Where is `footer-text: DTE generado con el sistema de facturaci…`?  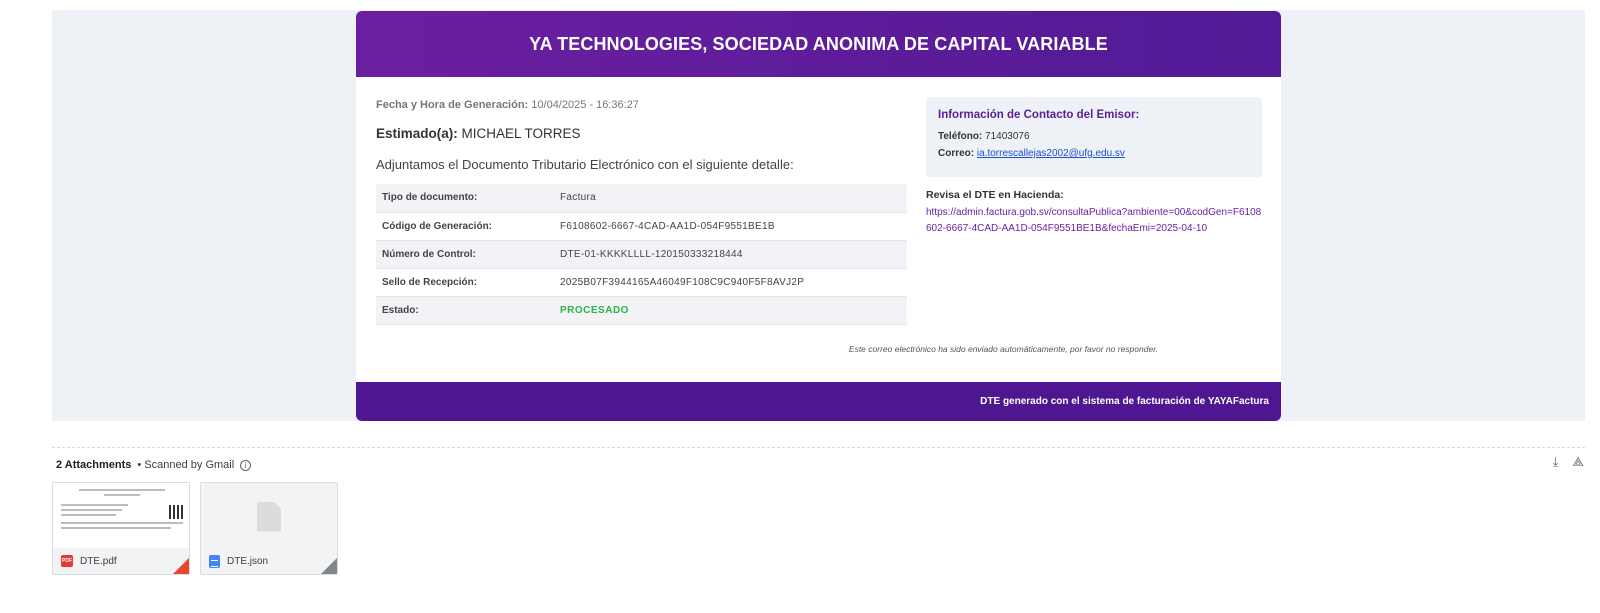 footer-text: DTE generado con el sistema de facturaci… is located at coordinates (1124, 401).